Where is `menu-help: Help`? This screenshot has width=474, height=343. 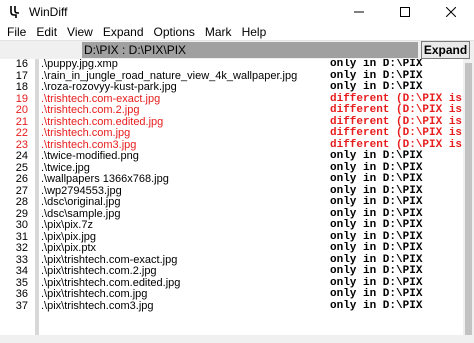
menu-help: Help is located at coordinates (254, 32).